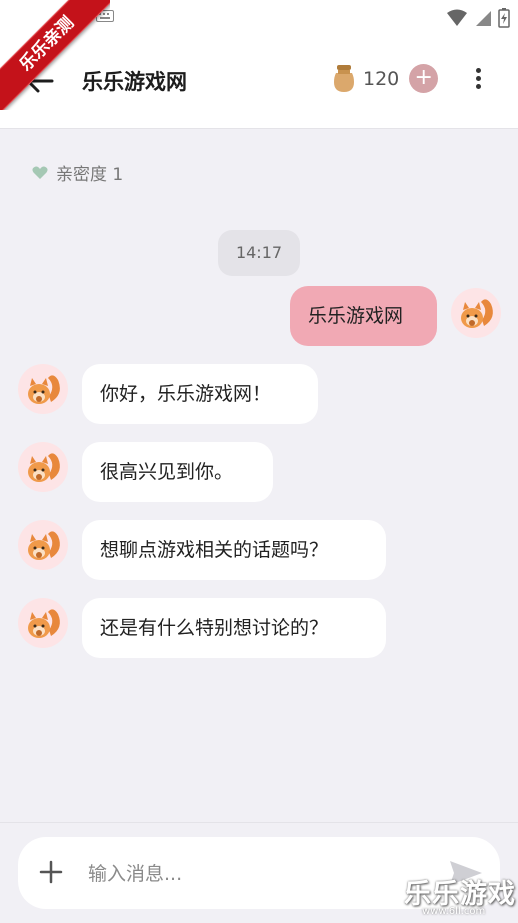 This screenshot has width=518, height=923. I want to click on timestamp-pill: 14:17, so click(259, 253).